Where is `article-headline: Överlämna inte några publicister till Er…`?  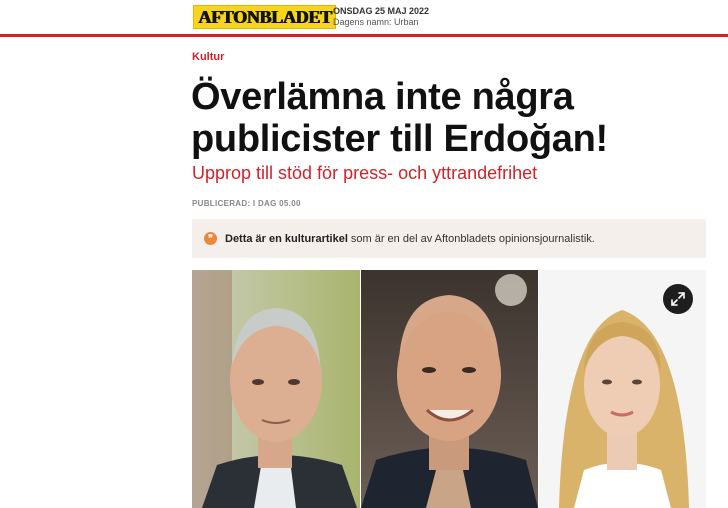 article-headline: Överlämna inte några publicister till Er… is located at coordinates (399, 118).